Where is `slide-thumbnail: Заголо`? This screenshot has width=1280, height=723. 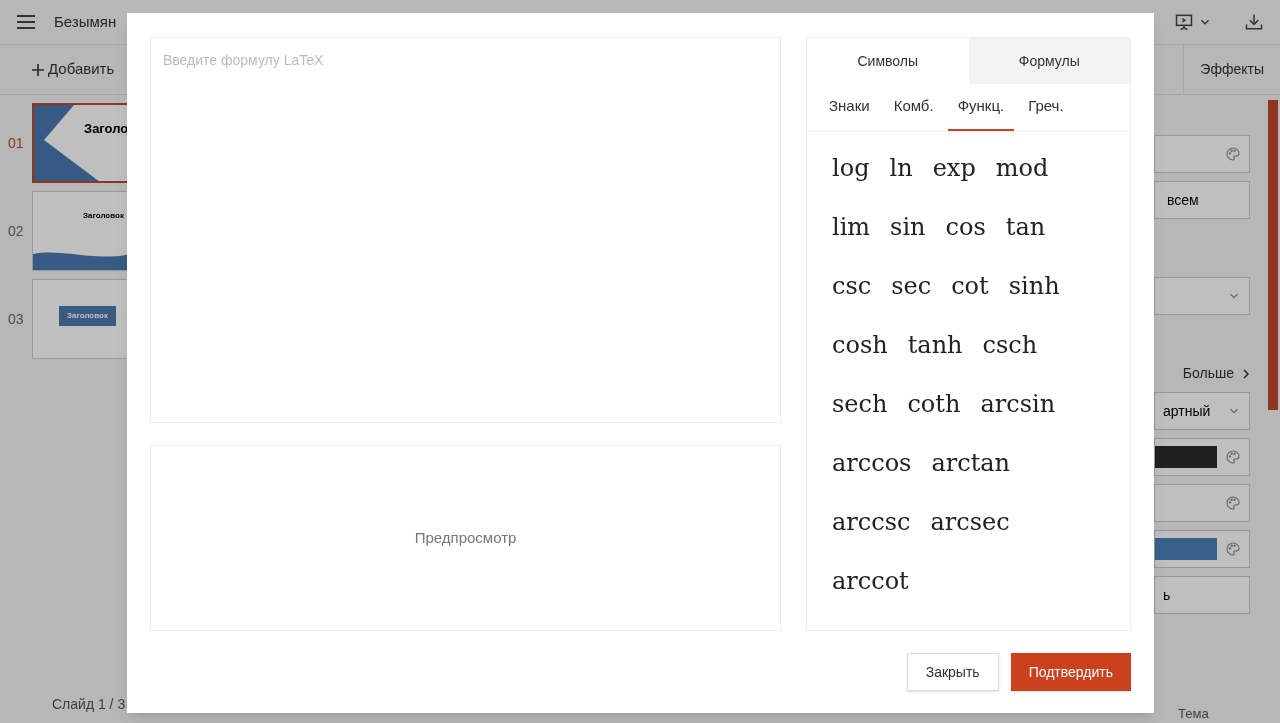 slide-thumbnail: Заголо is located at coordinates (81, 143).